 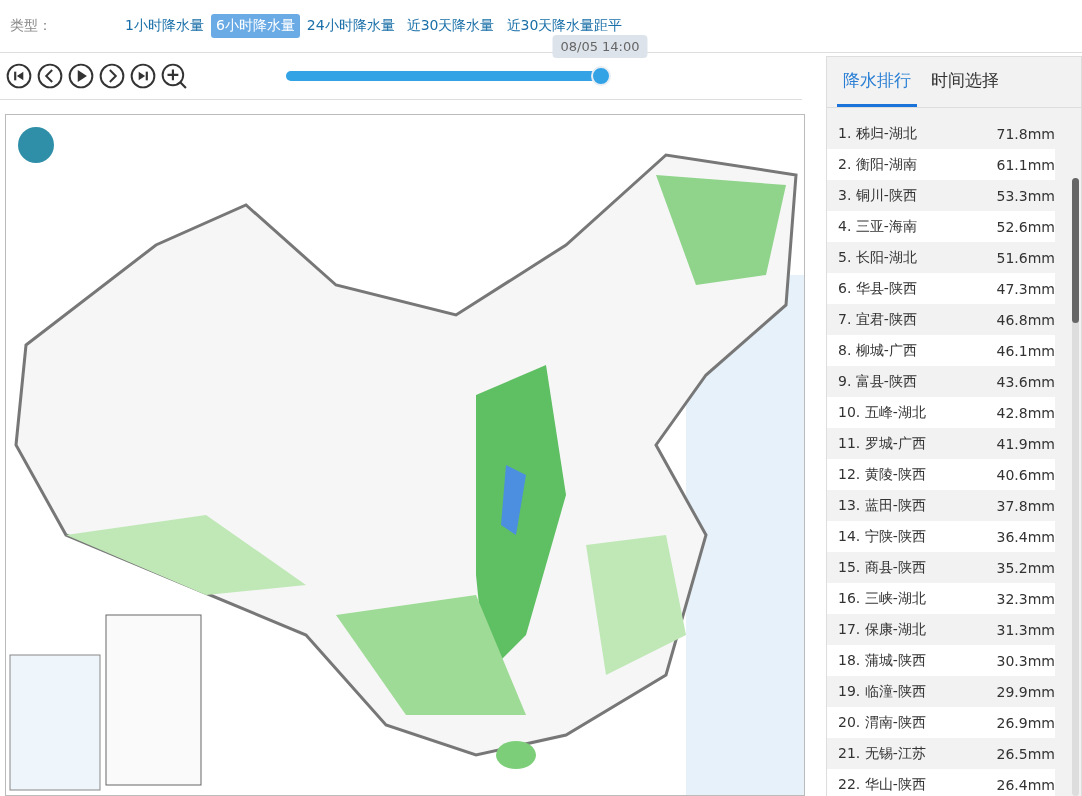 What do you see at coordinates (941, 660) in the screenshot?
I see `ranking-row: 18. 蒲城-陕西 30.3mm` at bounding box center [941, 660].